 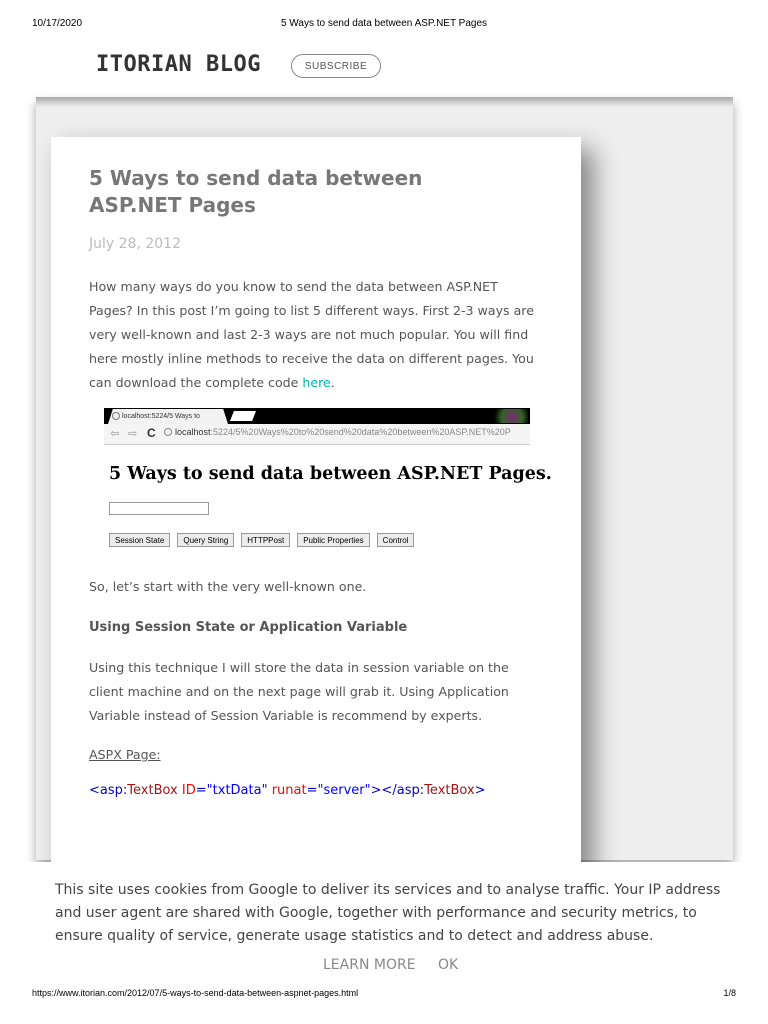 I want to click on subscribe-button: SUBSCRIBE, so click(x=336, y=66).